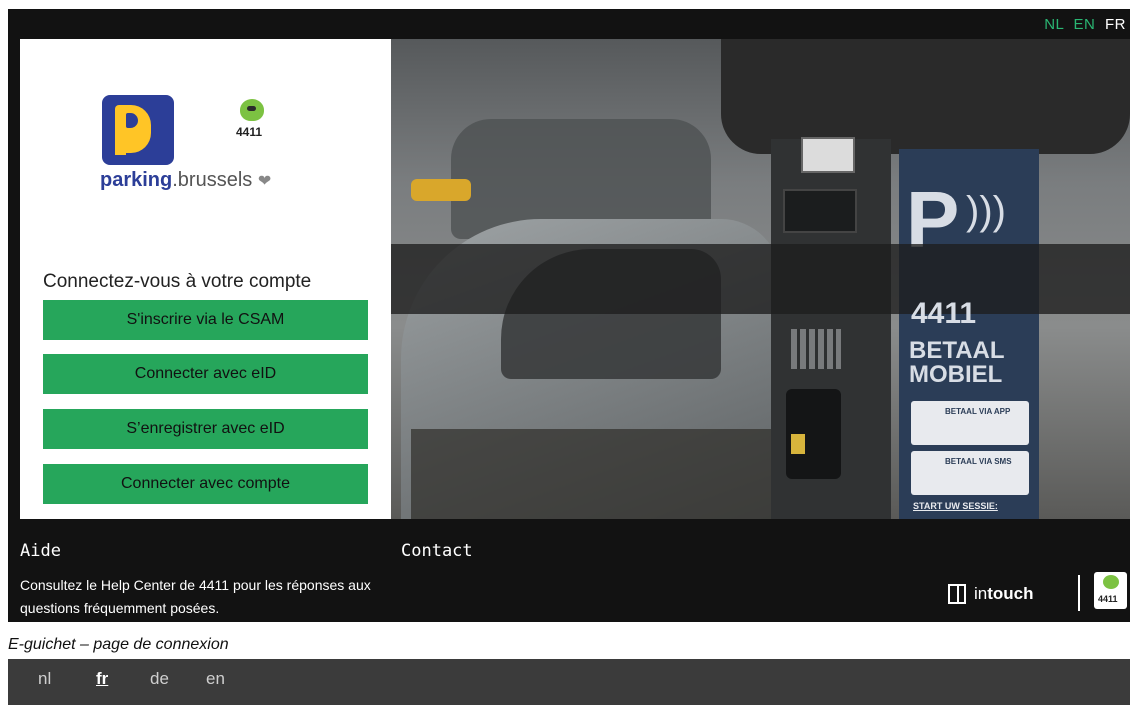 The image size is (1130, 705). Describe the element at coordinates (1108, 599) in the screenshot. I see `mini-4411-number: 4411` at that location.